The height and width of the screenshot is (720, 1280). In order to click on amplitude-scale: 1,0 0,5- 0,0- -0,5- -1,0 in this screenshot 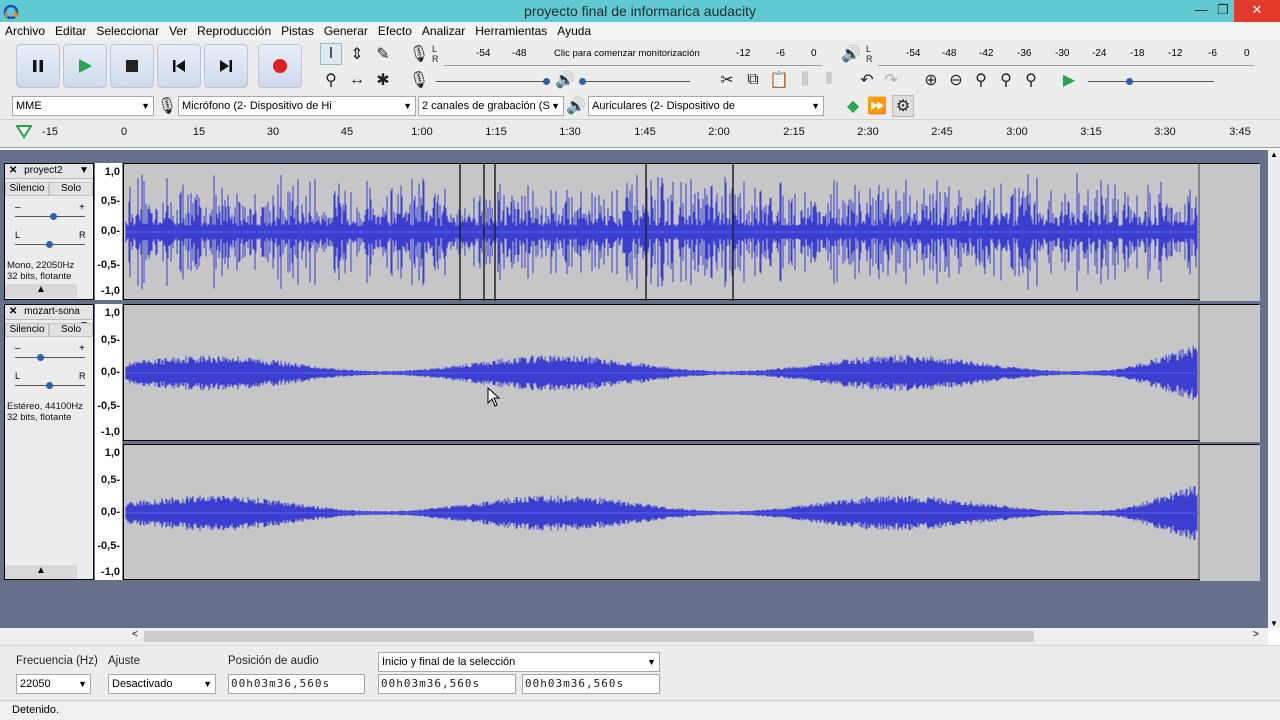, I will do `click(109, 231)`.